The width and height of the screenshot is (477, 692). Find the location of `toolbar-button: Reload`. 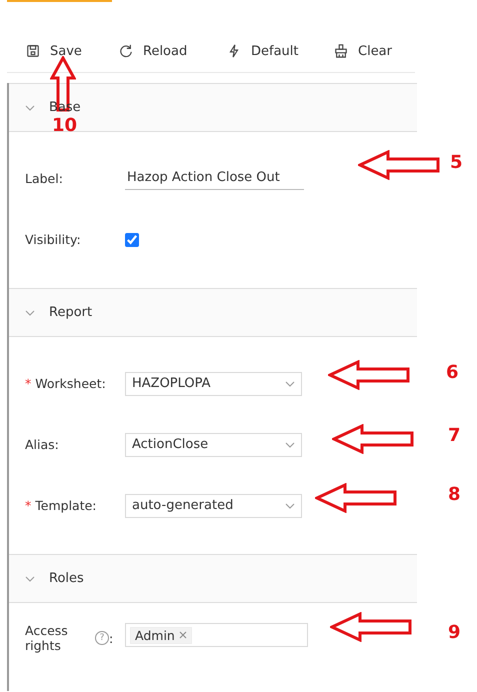

toolbar-button: Reload is located at coordinates (154, 51).